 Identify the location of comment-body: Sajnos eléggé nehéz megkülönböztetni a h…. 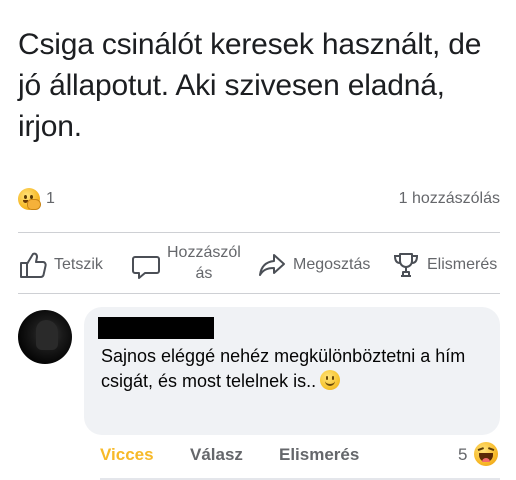
(283, 368).